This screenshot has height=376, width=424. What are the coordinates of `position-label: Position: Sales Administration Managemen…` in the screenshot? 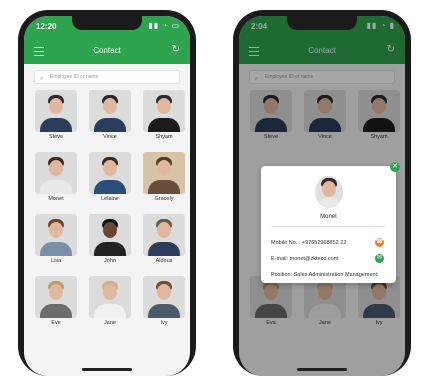 It's located at (324, 275).